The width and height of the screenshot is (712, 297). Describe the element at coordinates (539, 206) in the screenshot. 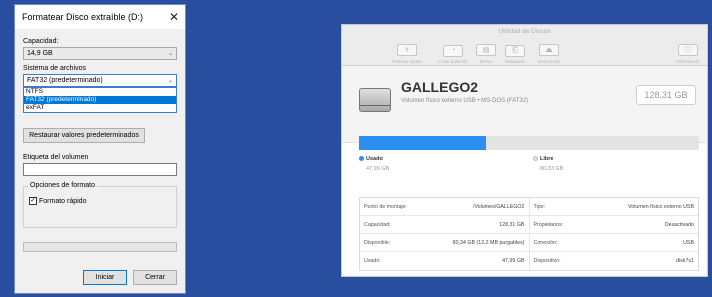

I see `type-key: Tipo:` at that location.